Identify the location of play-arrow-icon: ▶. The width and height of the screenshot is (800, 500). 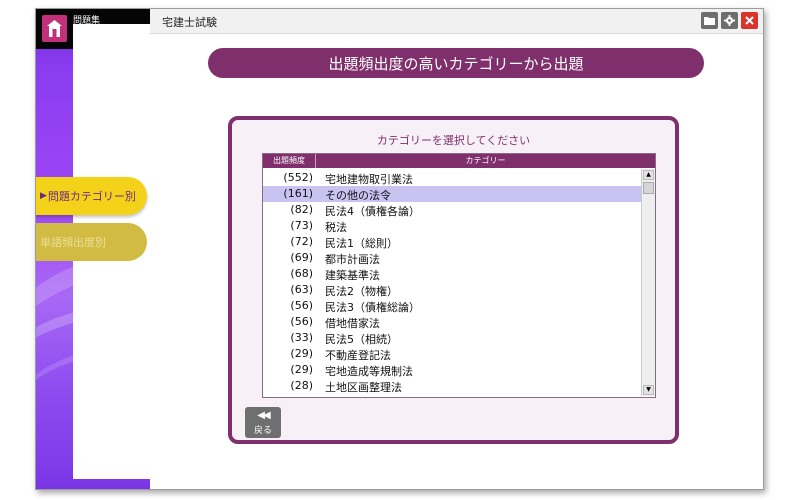
(43, 196).